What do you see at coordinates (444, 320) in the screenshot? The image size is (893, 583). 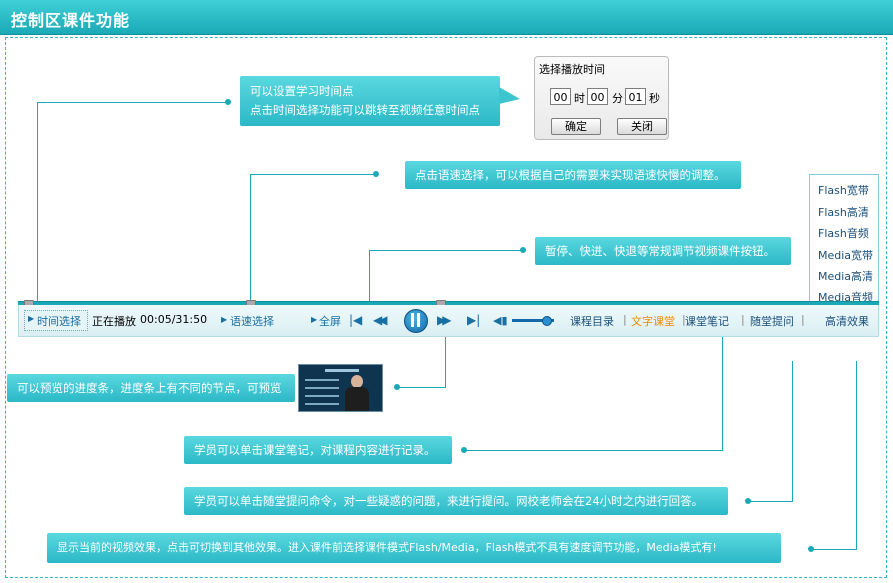 I see `fast-forward-icon: ▶▶` at bounding box center [444, 320].